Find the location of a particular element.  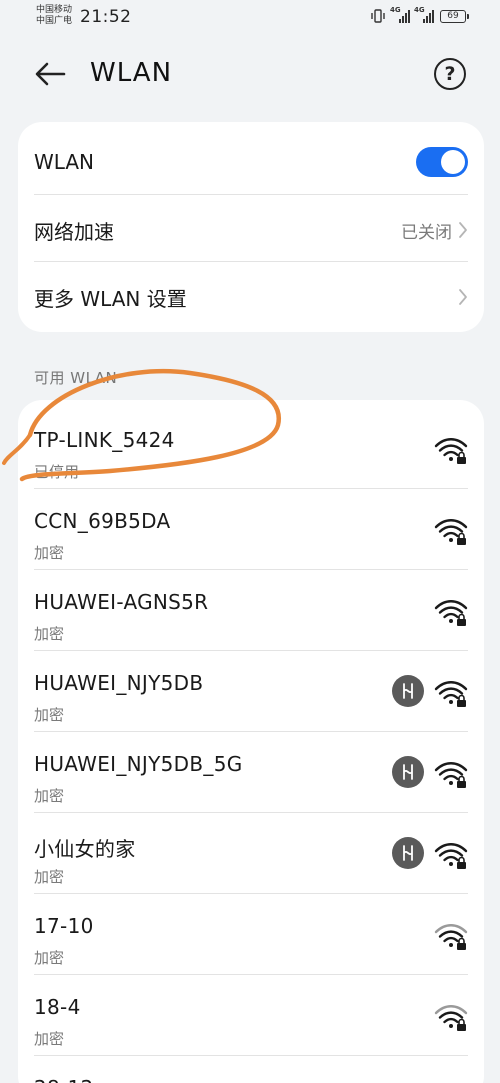

help-button: ? is located at coordinates (450, 74).